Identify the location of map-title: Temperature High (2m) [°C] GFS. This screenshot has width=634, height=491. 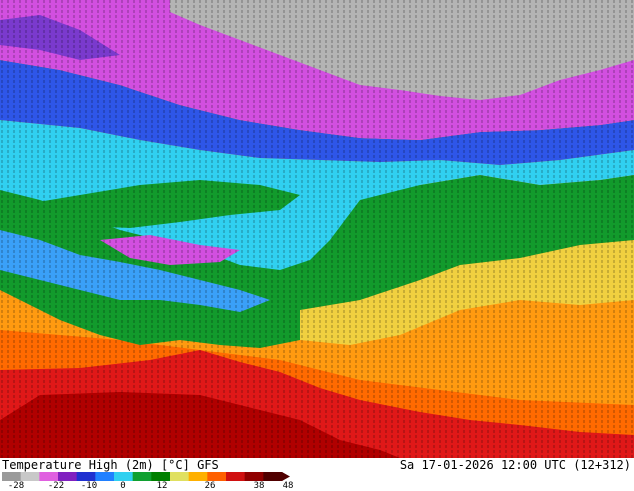
(110, 465).